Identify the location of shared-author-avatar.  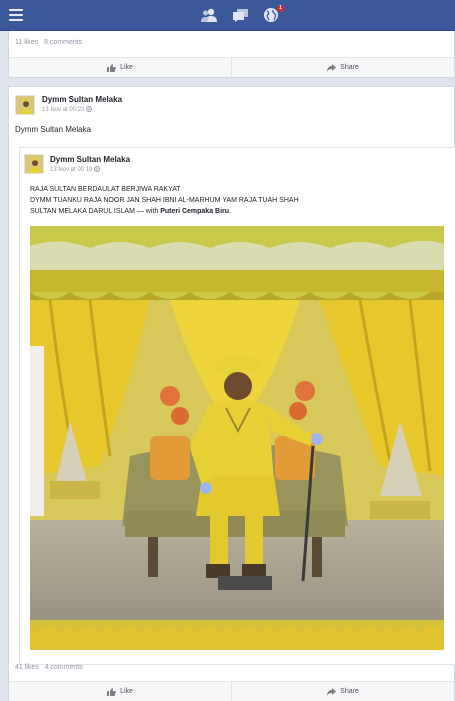
(34, 164).